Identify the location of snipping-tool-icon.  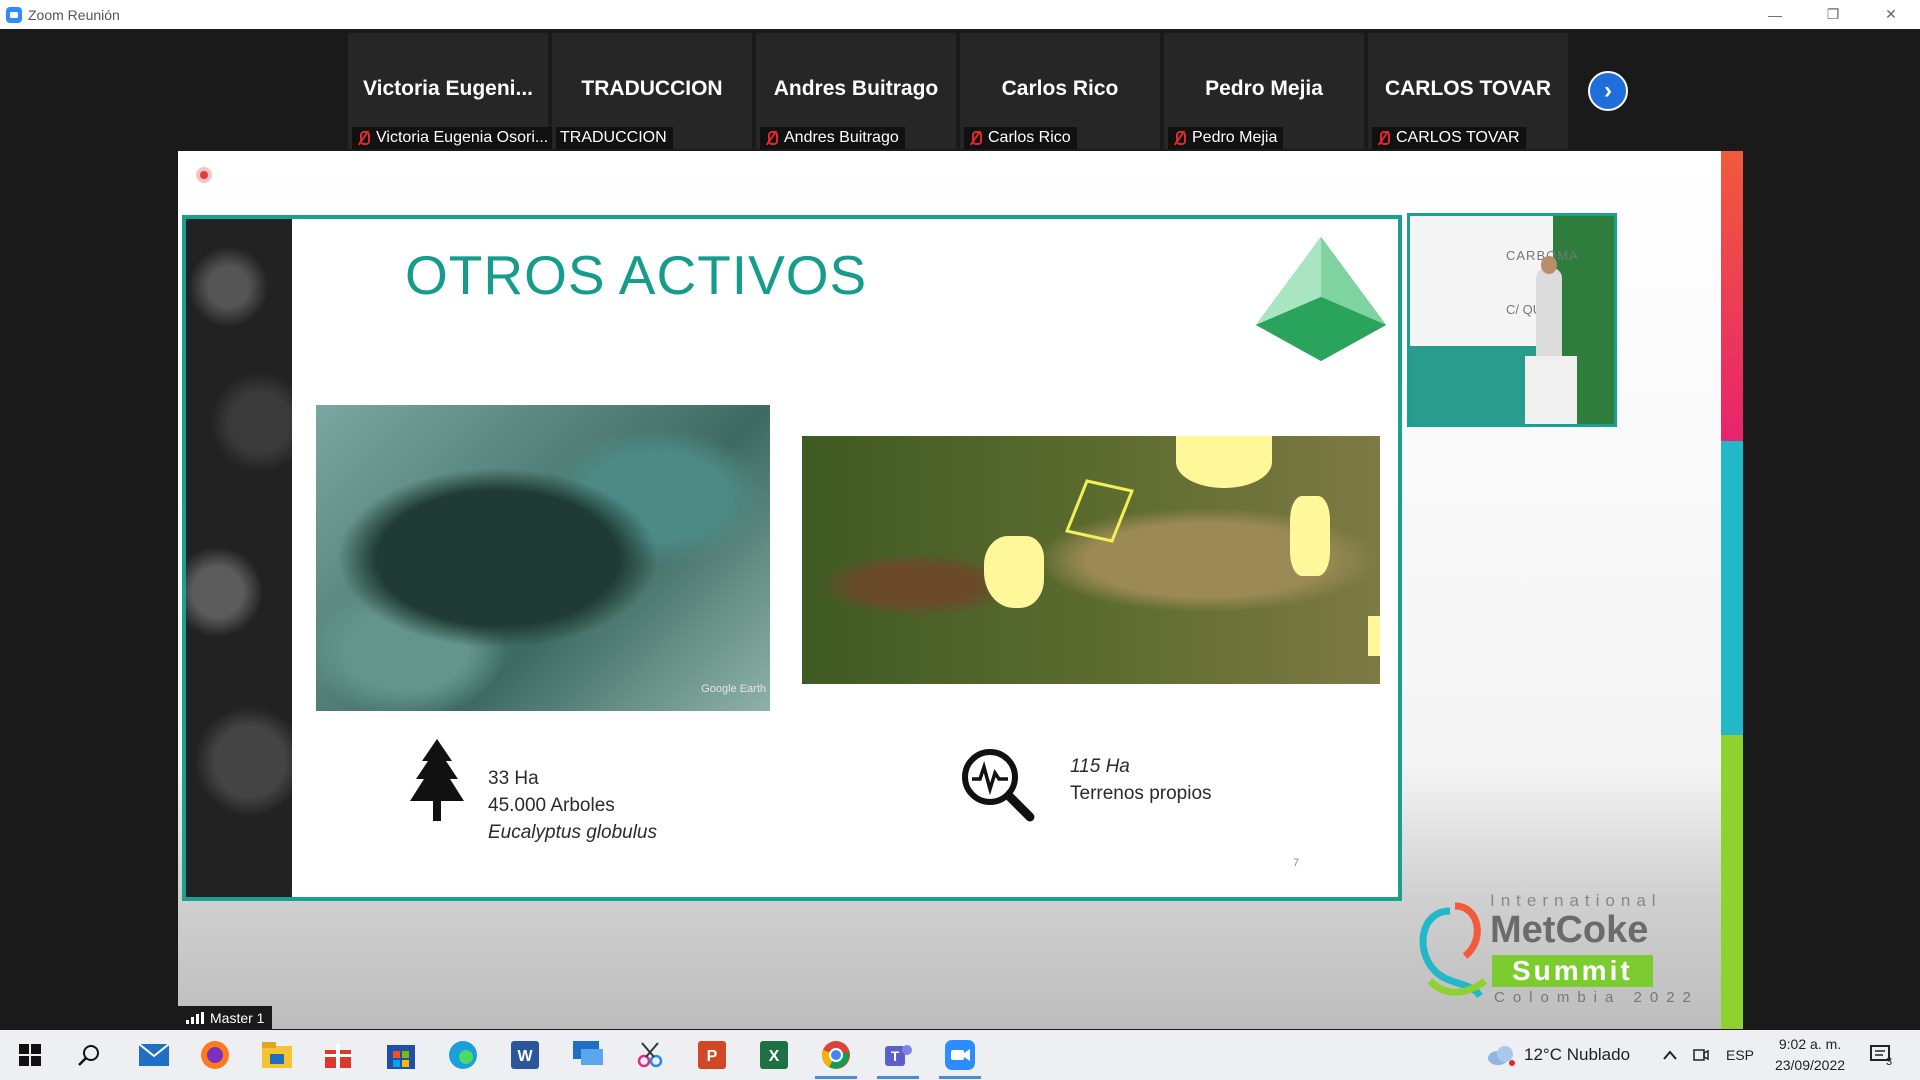
(650, 1055).